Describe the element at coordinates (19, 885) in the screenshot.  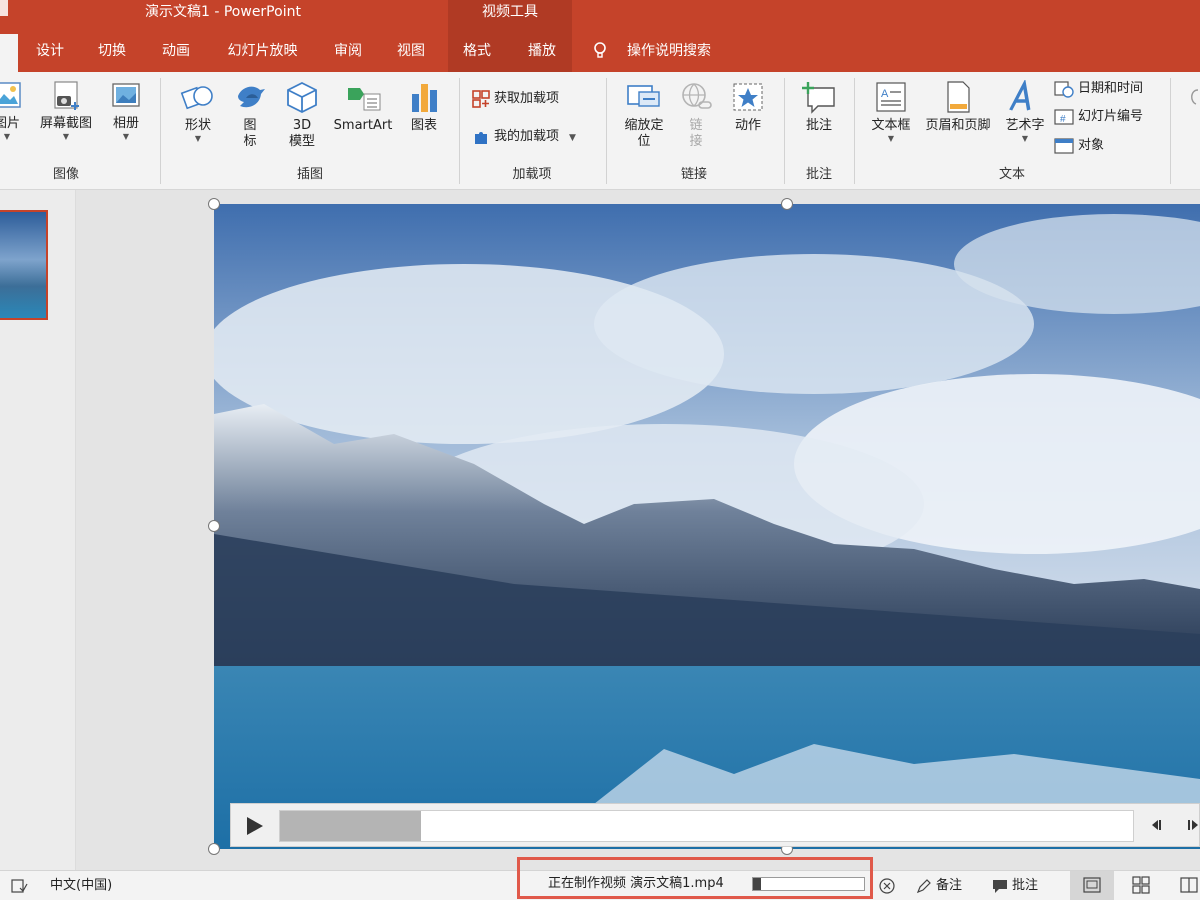
I see `spelling-check-icon` at that location.